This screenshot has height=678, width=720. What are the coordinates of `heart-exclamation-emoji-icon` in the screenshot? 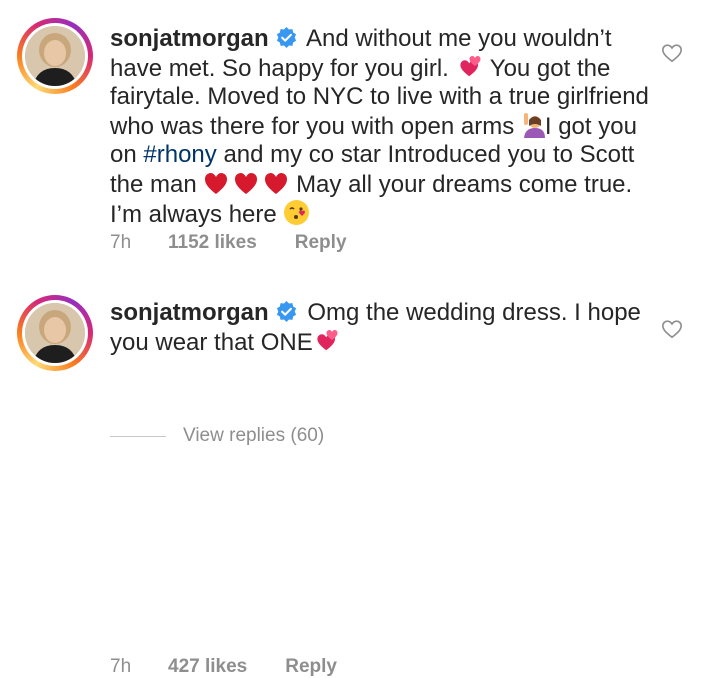 It's located at (246, 183).